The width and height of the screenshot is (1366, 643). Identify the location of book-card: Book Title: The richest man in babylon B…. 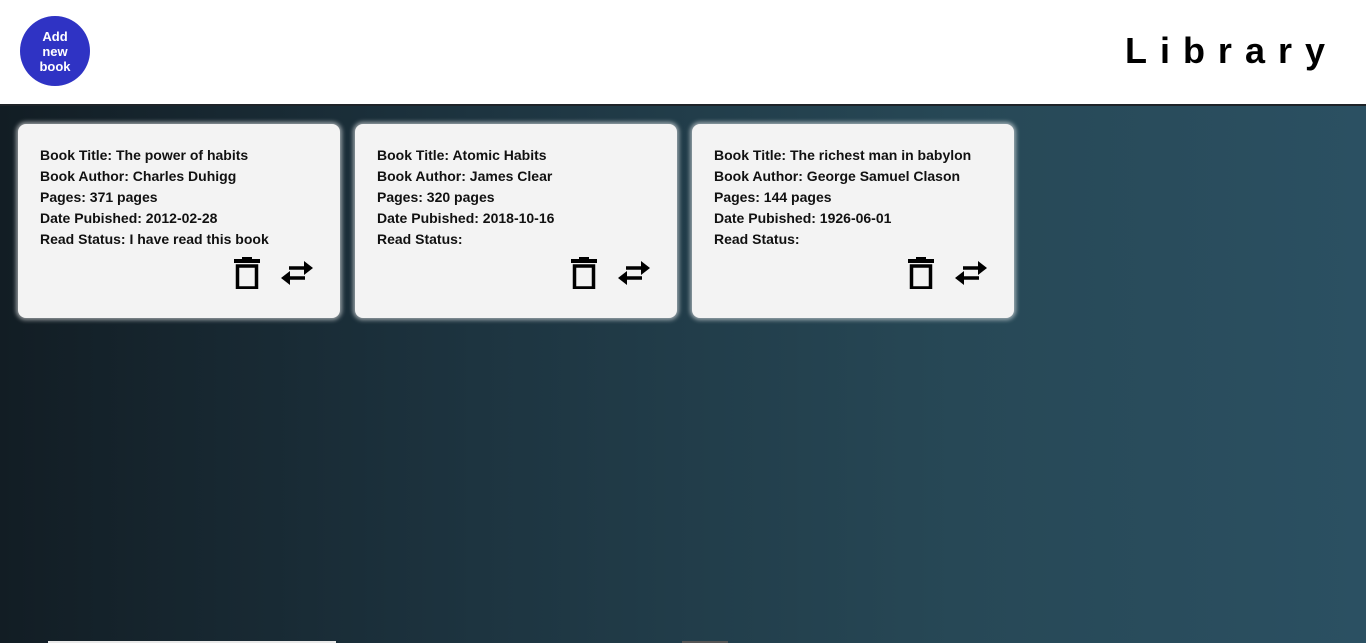
(853, 221).